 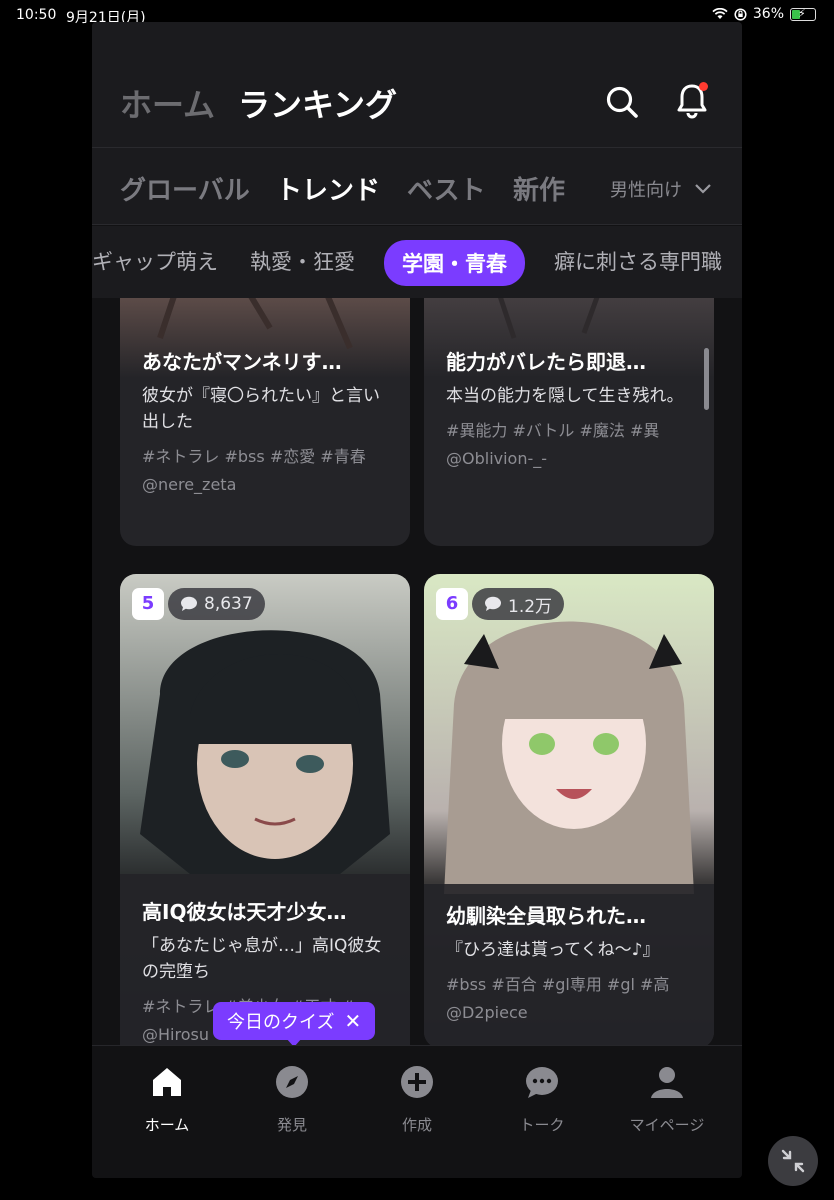 What do you see at coordinates (254, 456) in the screenshot?
I see `card-tags: #ネトラレ #bss #恋愛 #青春` at bounding box center [254, 456].